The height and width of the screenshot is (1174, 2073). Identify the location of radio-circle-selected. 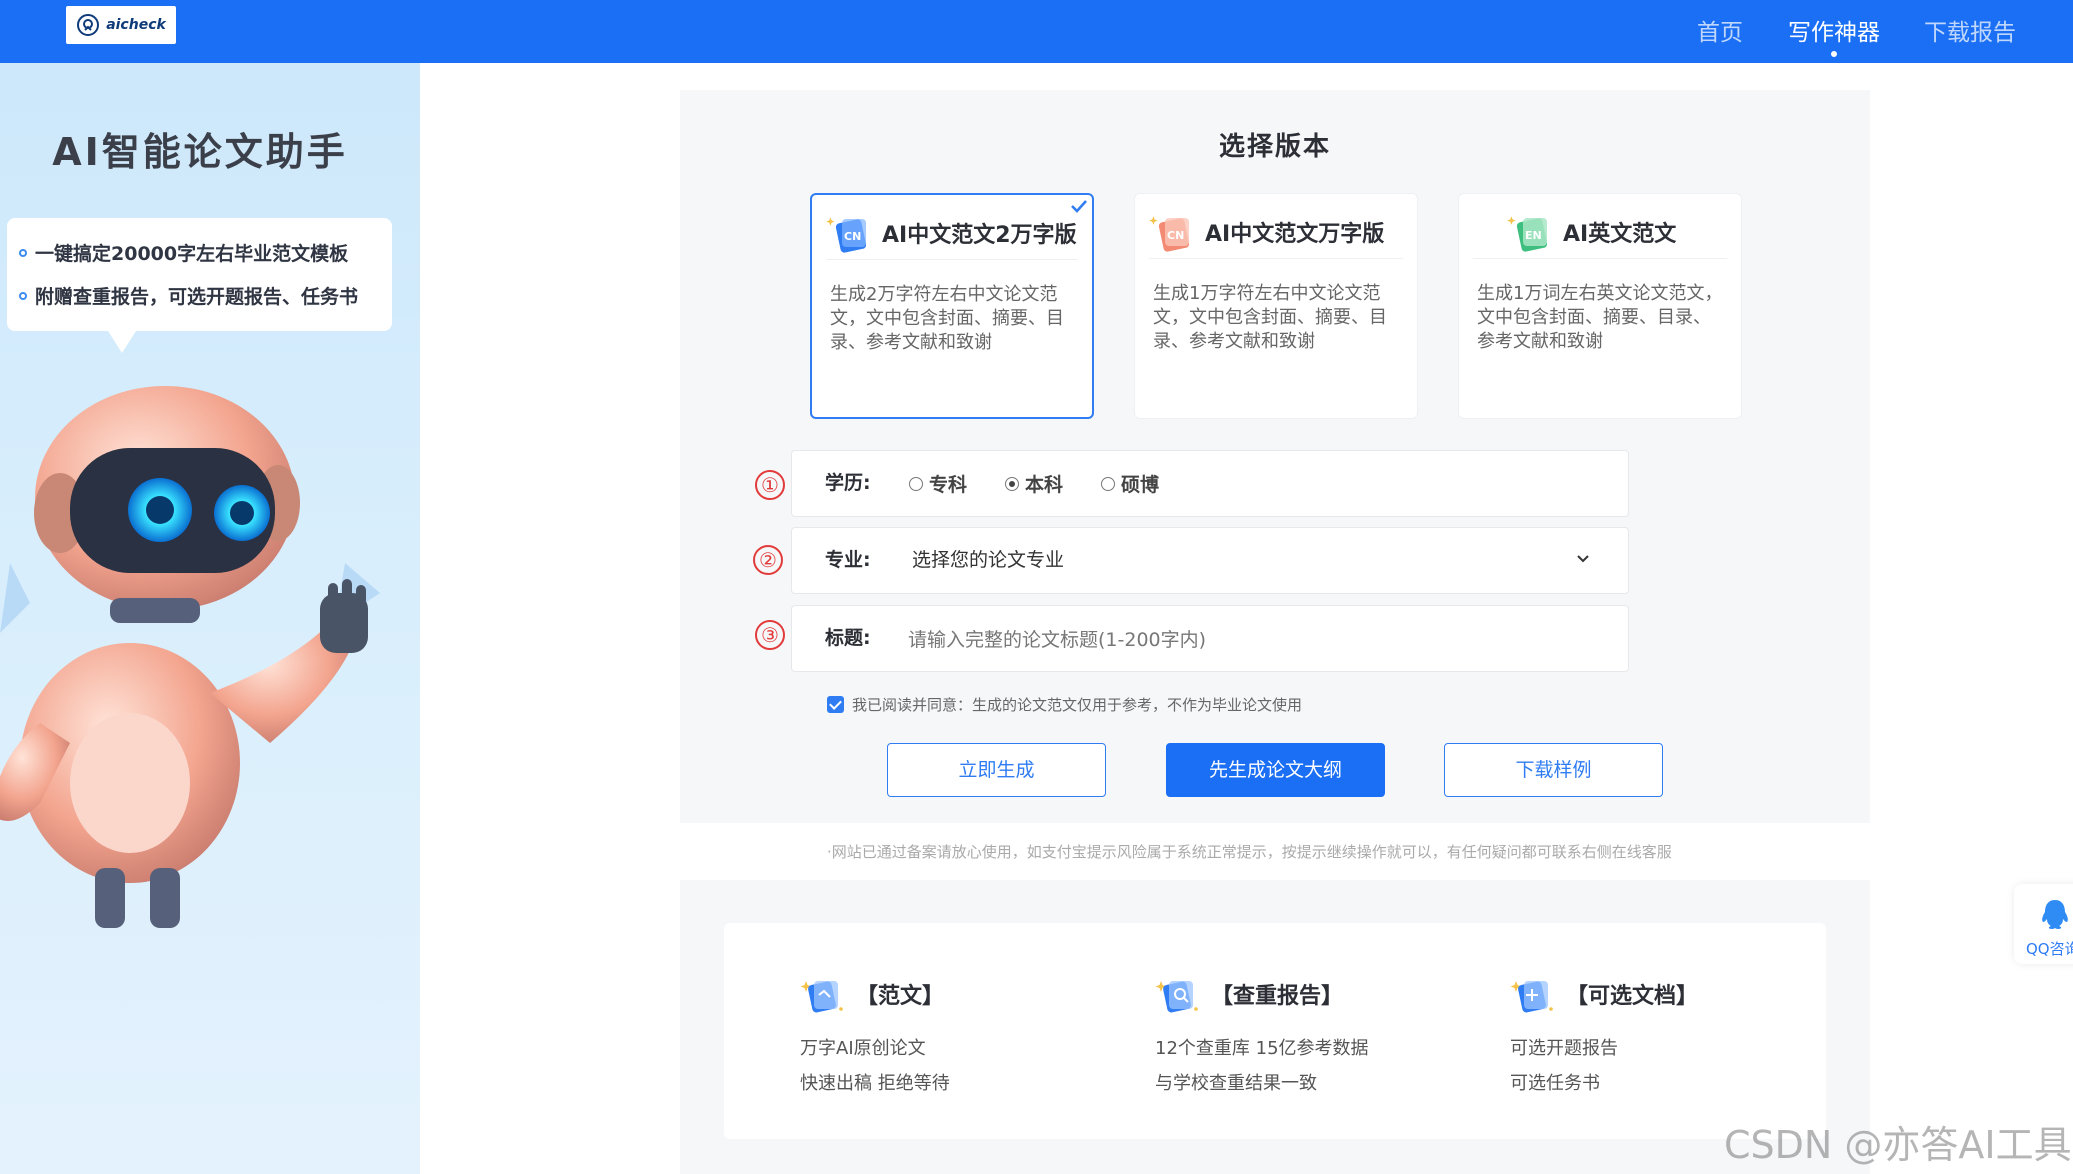
(1012, 483).